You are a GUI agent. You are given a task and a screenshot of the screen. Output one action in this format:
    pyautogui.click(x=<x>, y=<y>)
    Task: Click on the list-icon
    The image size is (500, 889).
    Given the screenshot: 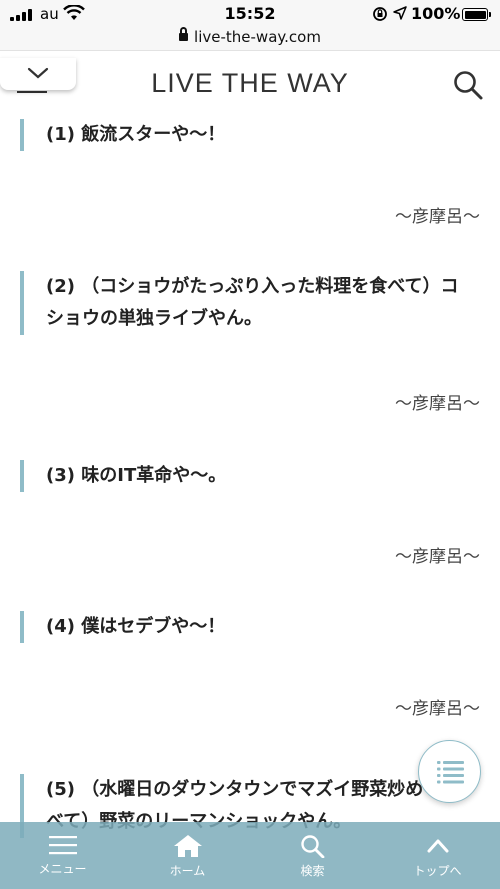 What is the action you would take?
    pyautogui.click(x=450, y=772)
    